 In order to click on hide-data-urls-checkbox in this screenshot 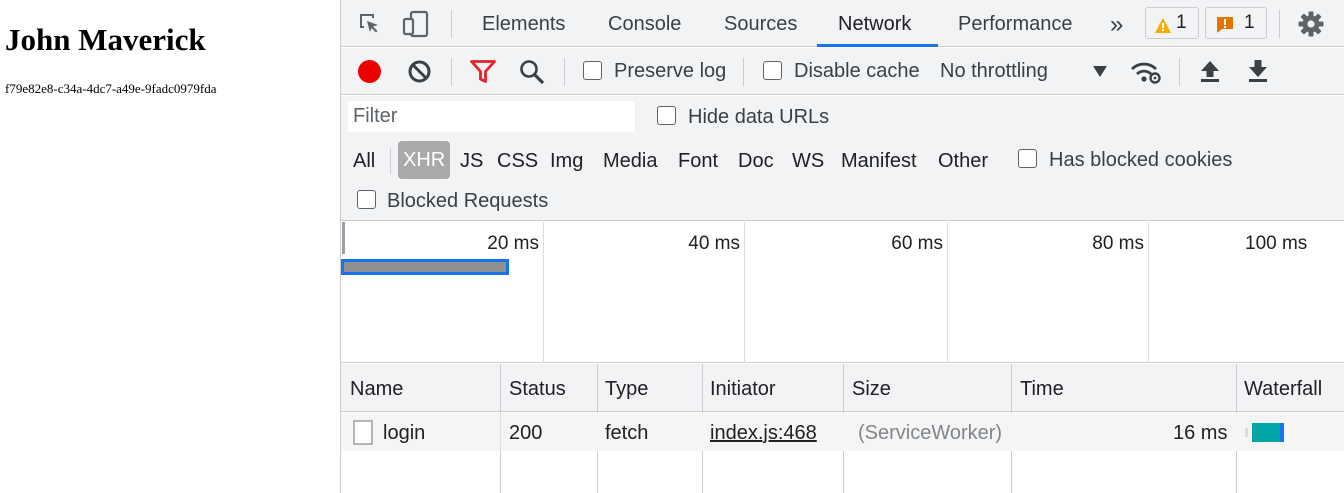, I will do `click(666, 115)`.